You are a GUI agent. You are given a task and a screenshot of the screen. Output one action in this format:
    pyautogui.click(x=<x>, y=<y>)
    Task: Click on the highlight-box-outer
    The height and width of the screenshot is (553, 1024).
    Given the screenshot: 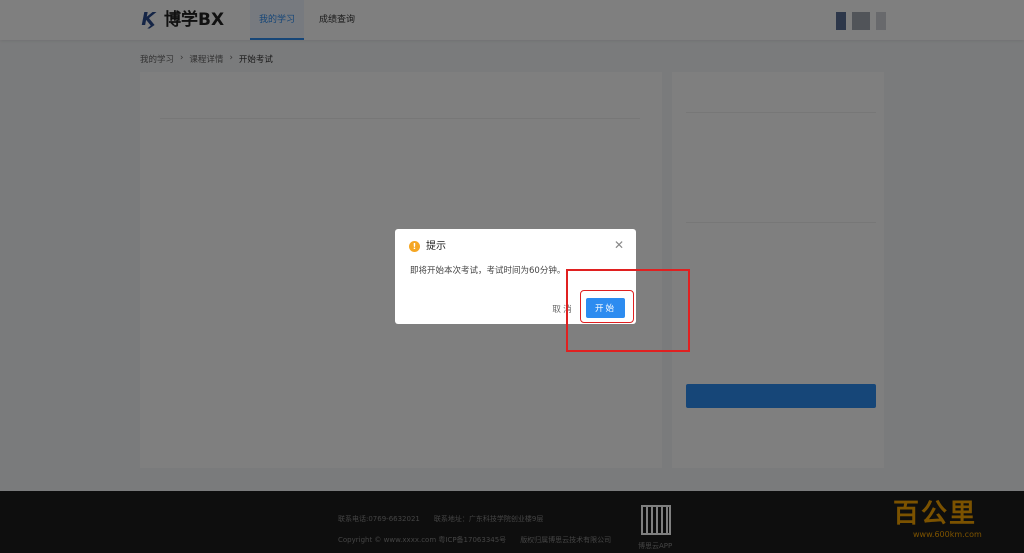 What is the action you would take?
    pyautogui.click(x=628, y=310)
    